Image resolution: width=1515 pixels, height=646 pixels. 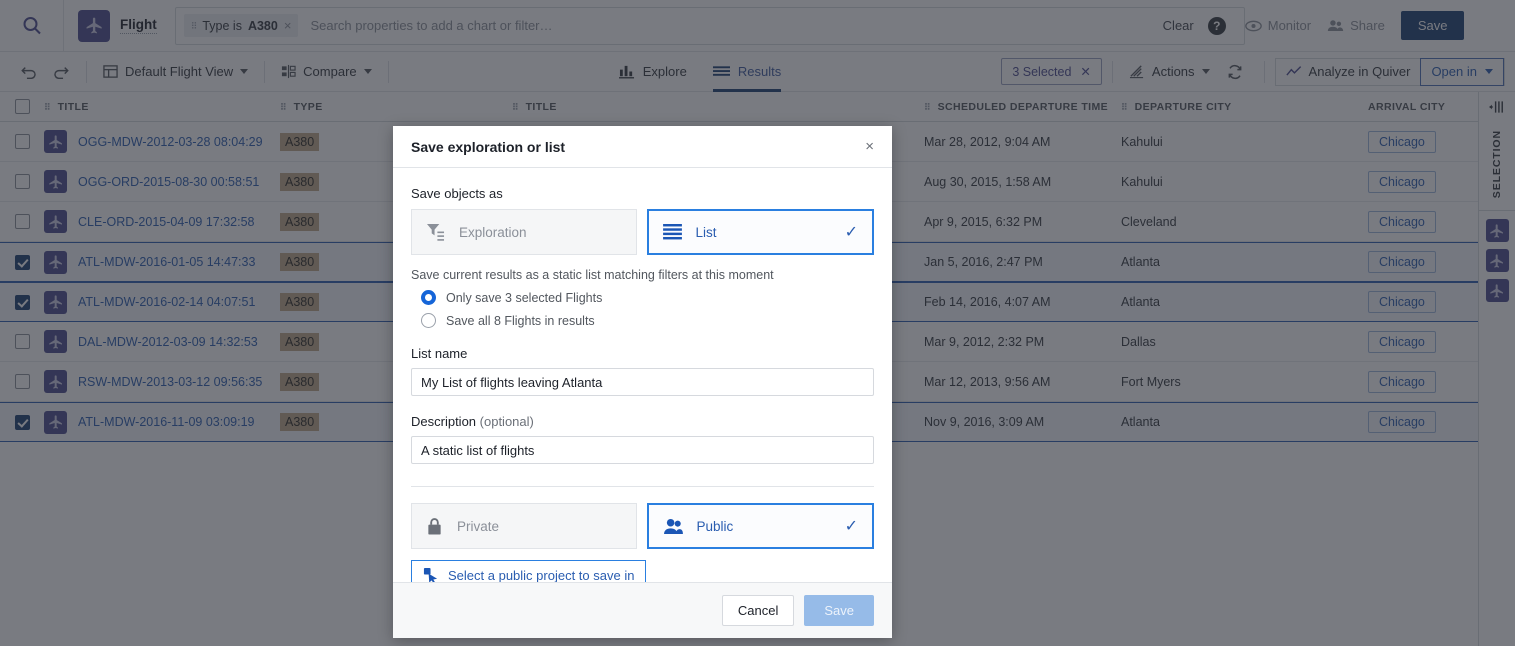 I want to click on radio-only-selected: Only save 3 selected Flights, so click(x=642, y=297).